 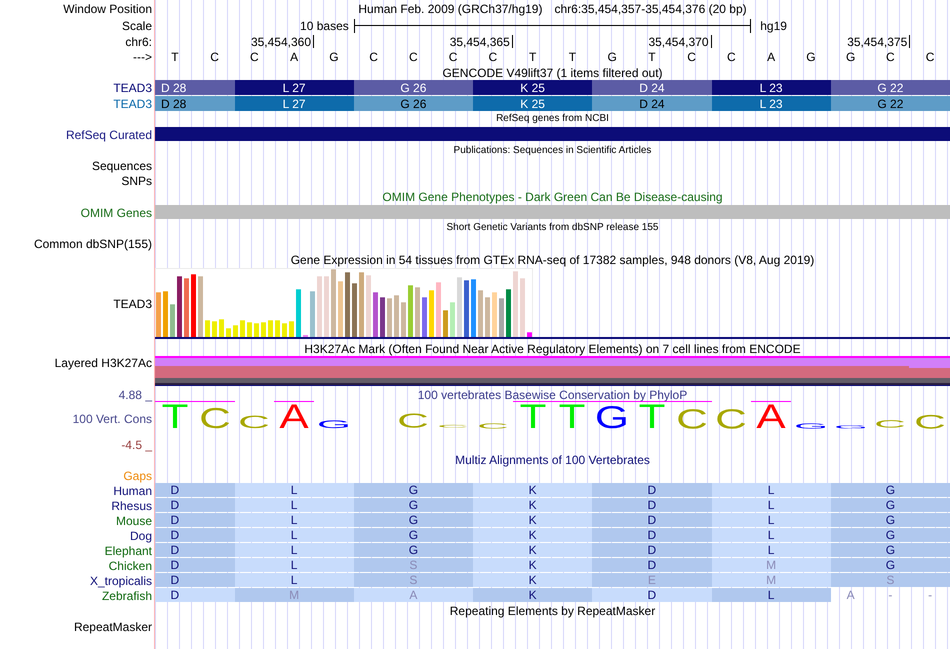 I want to click on alignment-base: -, so click(x=890, y=595).